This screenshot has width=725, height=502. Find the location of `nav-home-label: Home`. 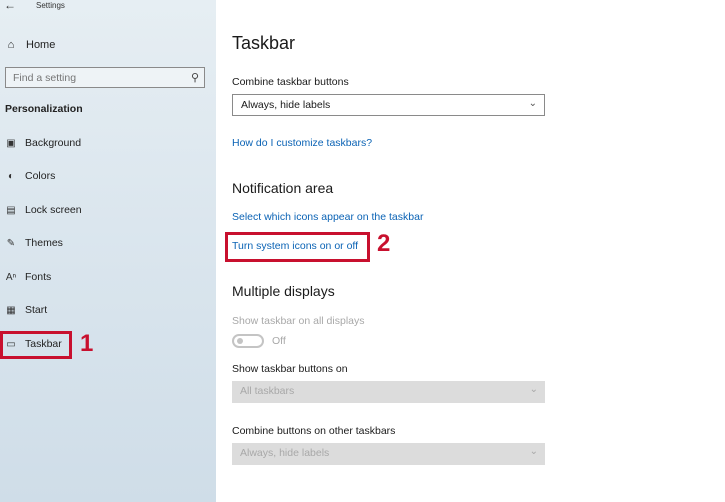

nav-home-label: Home is located at coordinates (41, 45).